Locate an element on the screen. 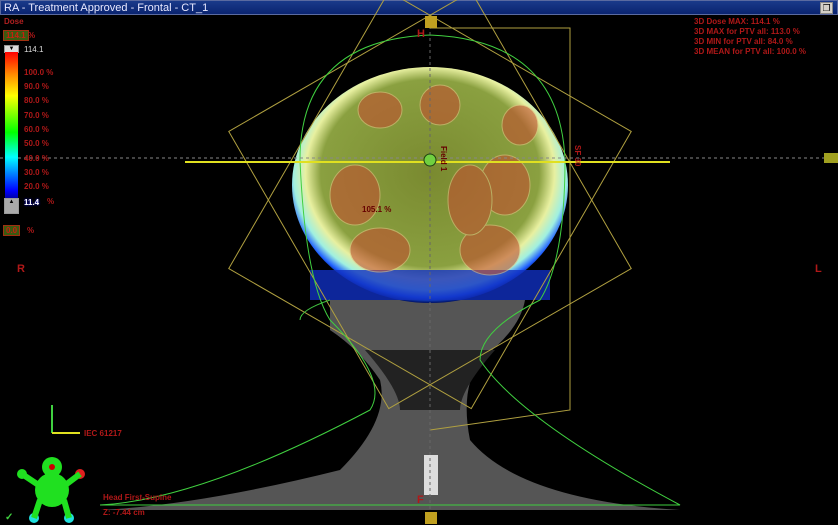 The width and height of the screenshot is (838, 525). stat: 3D MEAN for PTV all: 100.0 % is located at coordinates (750, 51).